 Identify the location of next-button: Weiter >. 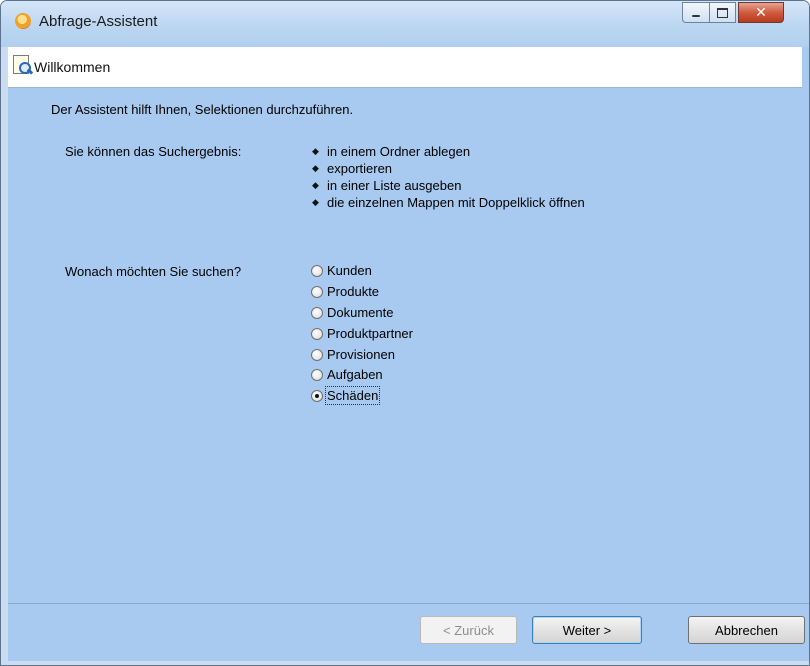
(587, 630).